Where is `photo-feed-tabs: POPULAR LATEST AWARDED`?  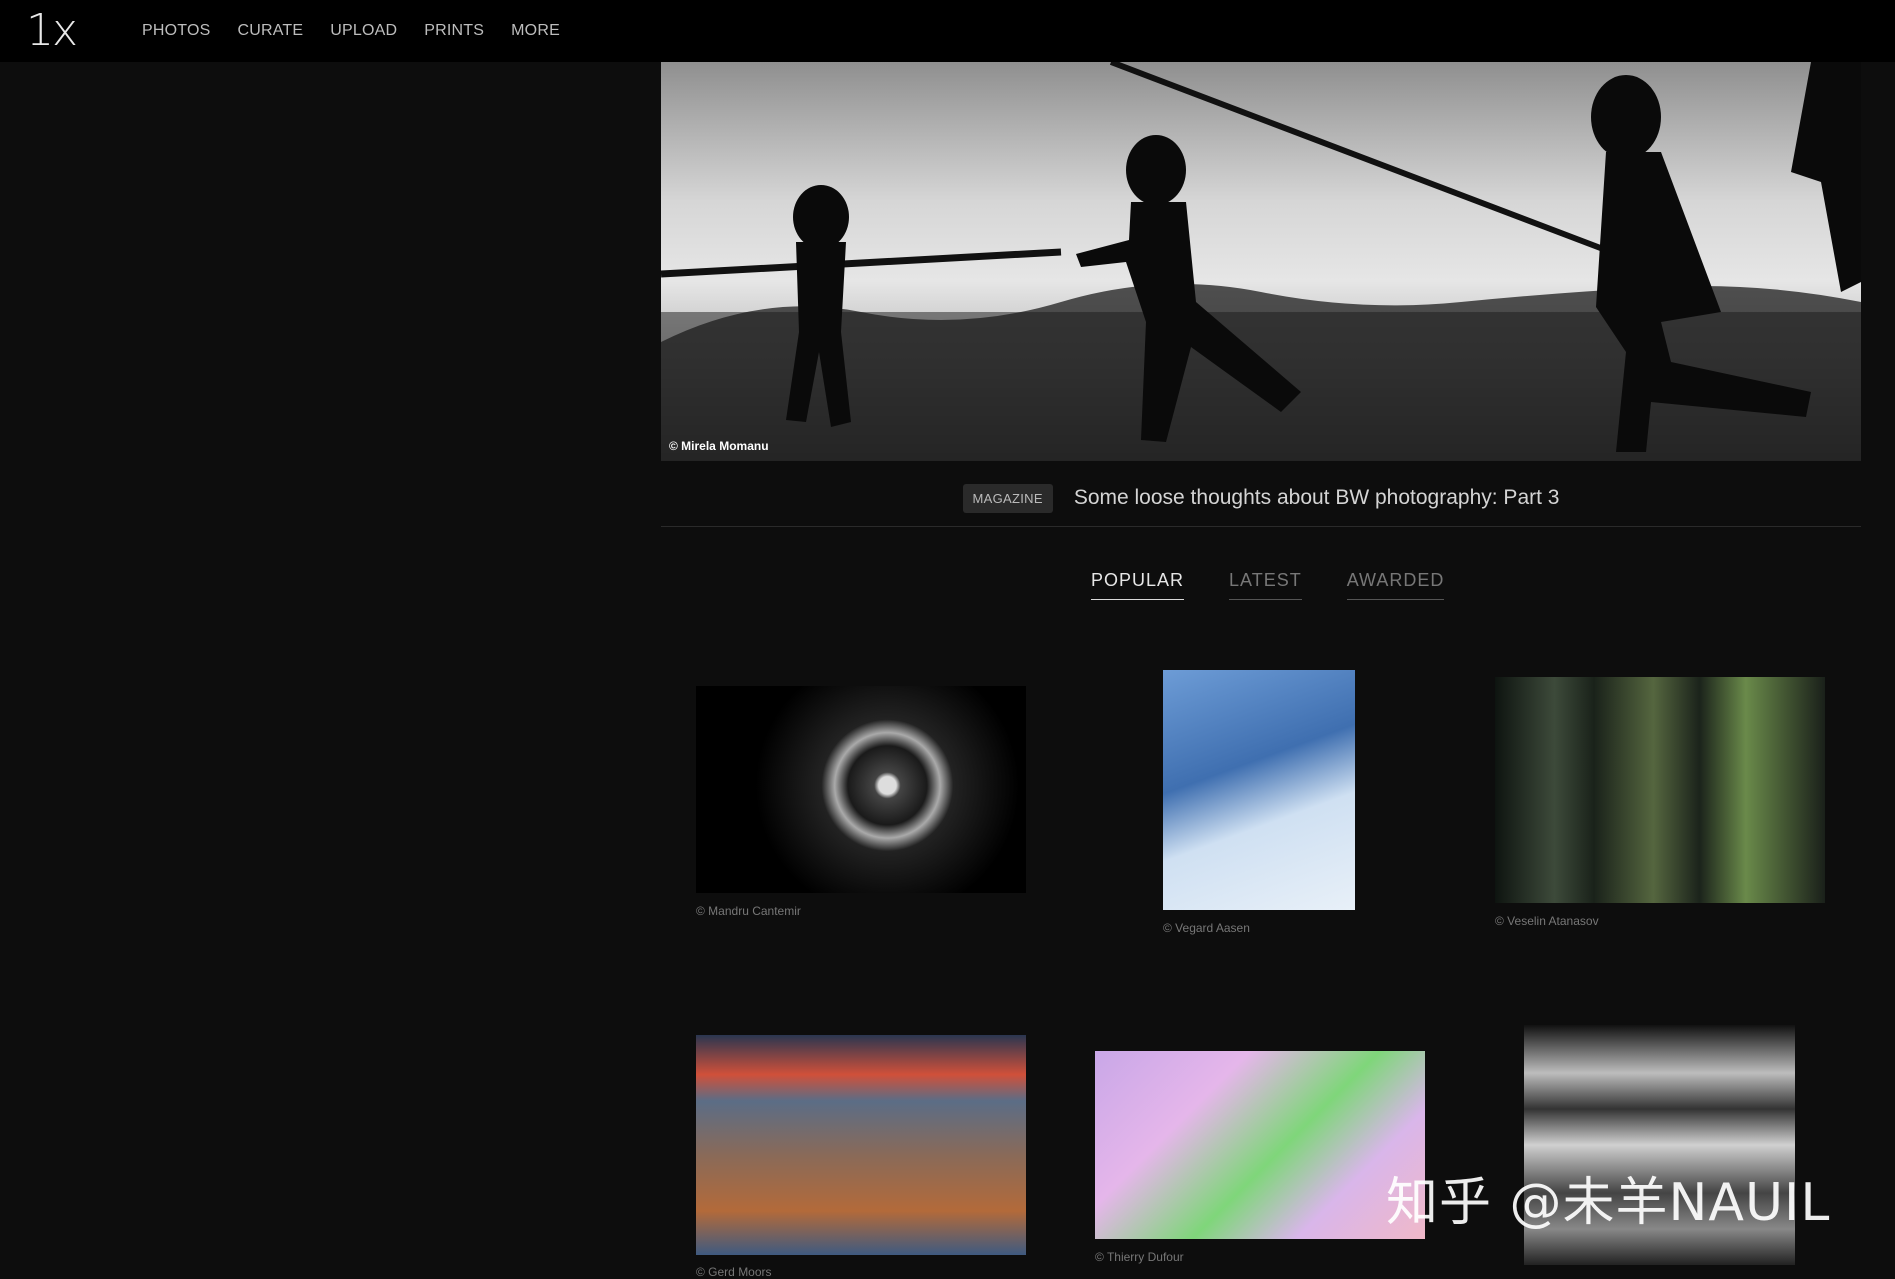
photo-feed-tabs: POPULAR LATEST AWARDED is located at coordinates (1290, 585).